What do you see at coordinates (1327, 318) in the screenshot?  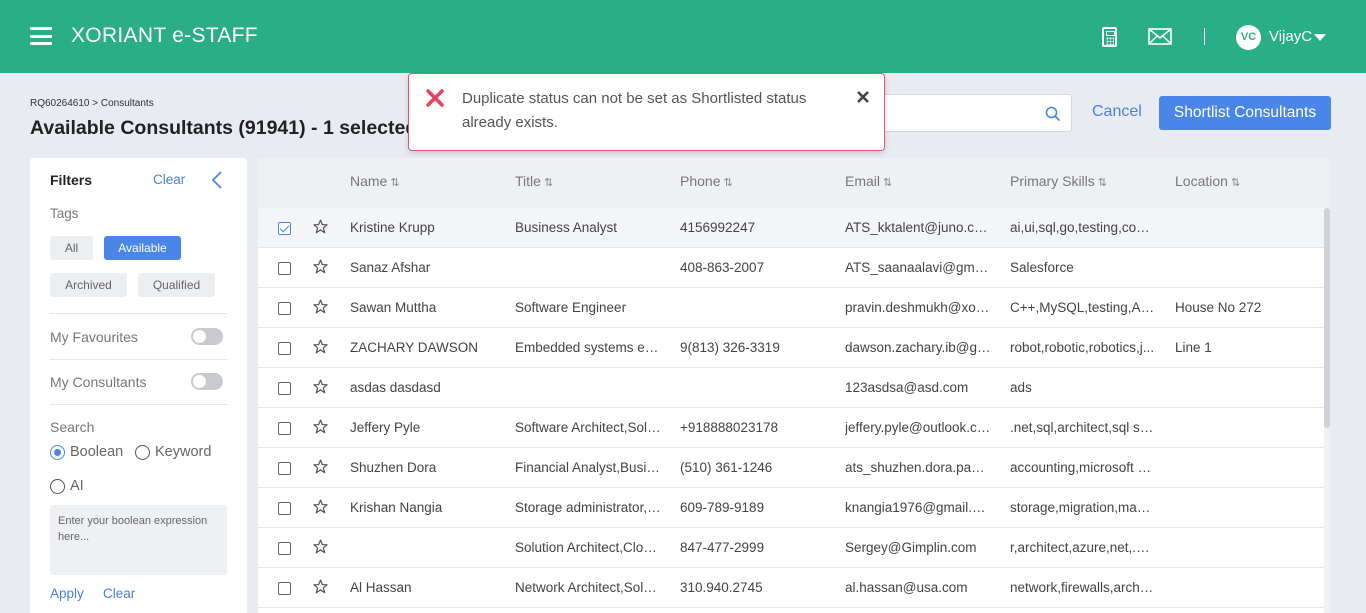 I see `scrollbar-thumb` at bounding box center [1327, 318].